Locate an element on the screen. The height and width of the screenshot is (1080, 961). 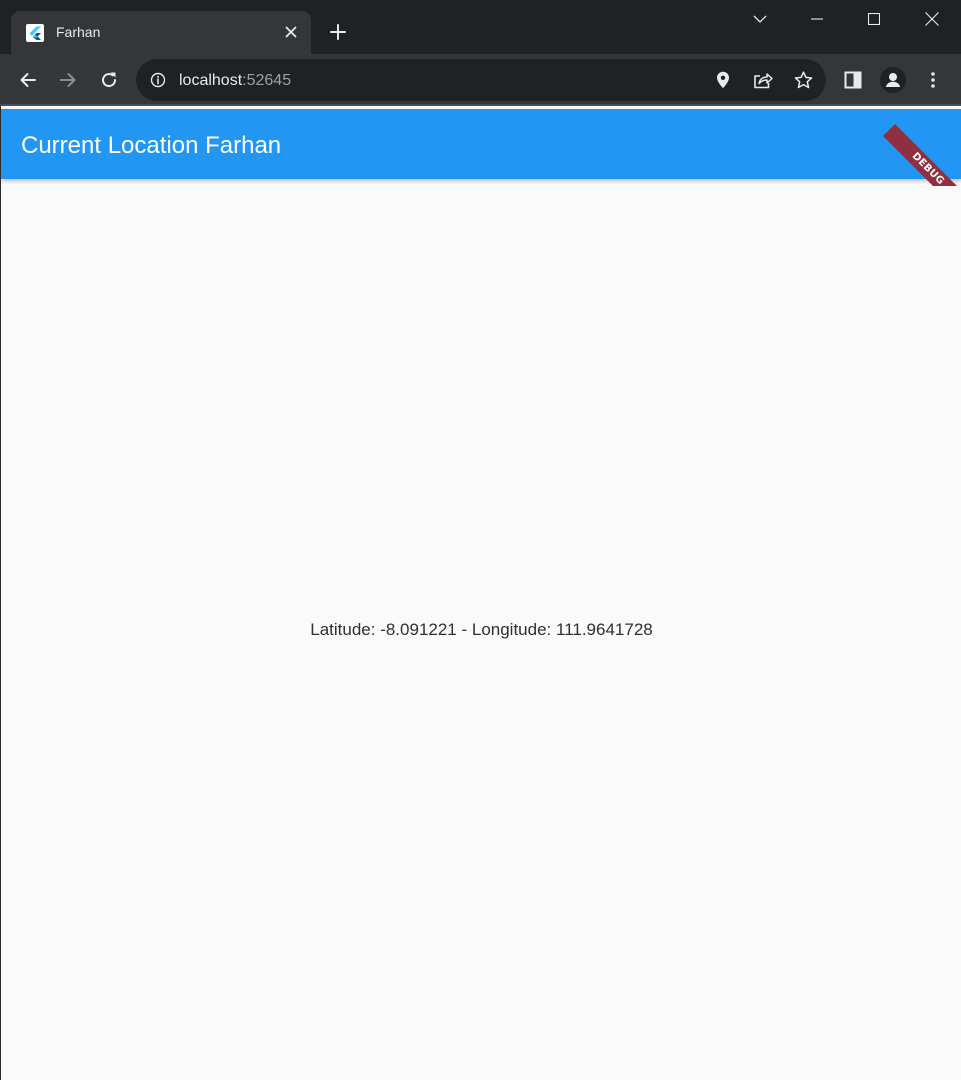
maximize-icon is located at coordinates (874, 19).